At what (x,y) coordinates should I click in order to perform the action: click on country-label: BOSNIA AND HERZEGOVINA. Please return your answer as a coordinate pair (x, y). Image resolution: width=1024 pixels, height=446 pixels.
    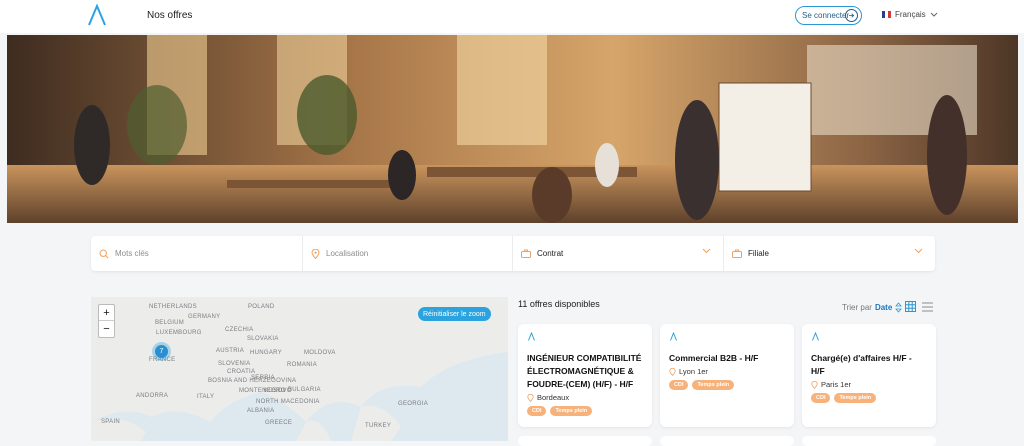
    Looking at the image, I should click on (252, 381).